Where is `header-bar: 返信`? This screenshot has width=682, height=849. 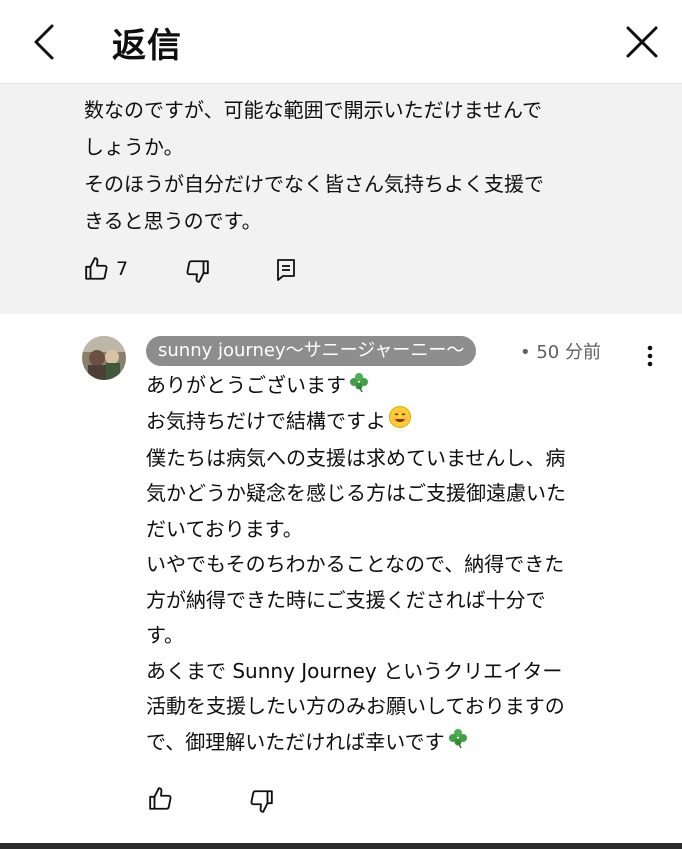
header-bar: 返信 is located at coordinates (341, 42).